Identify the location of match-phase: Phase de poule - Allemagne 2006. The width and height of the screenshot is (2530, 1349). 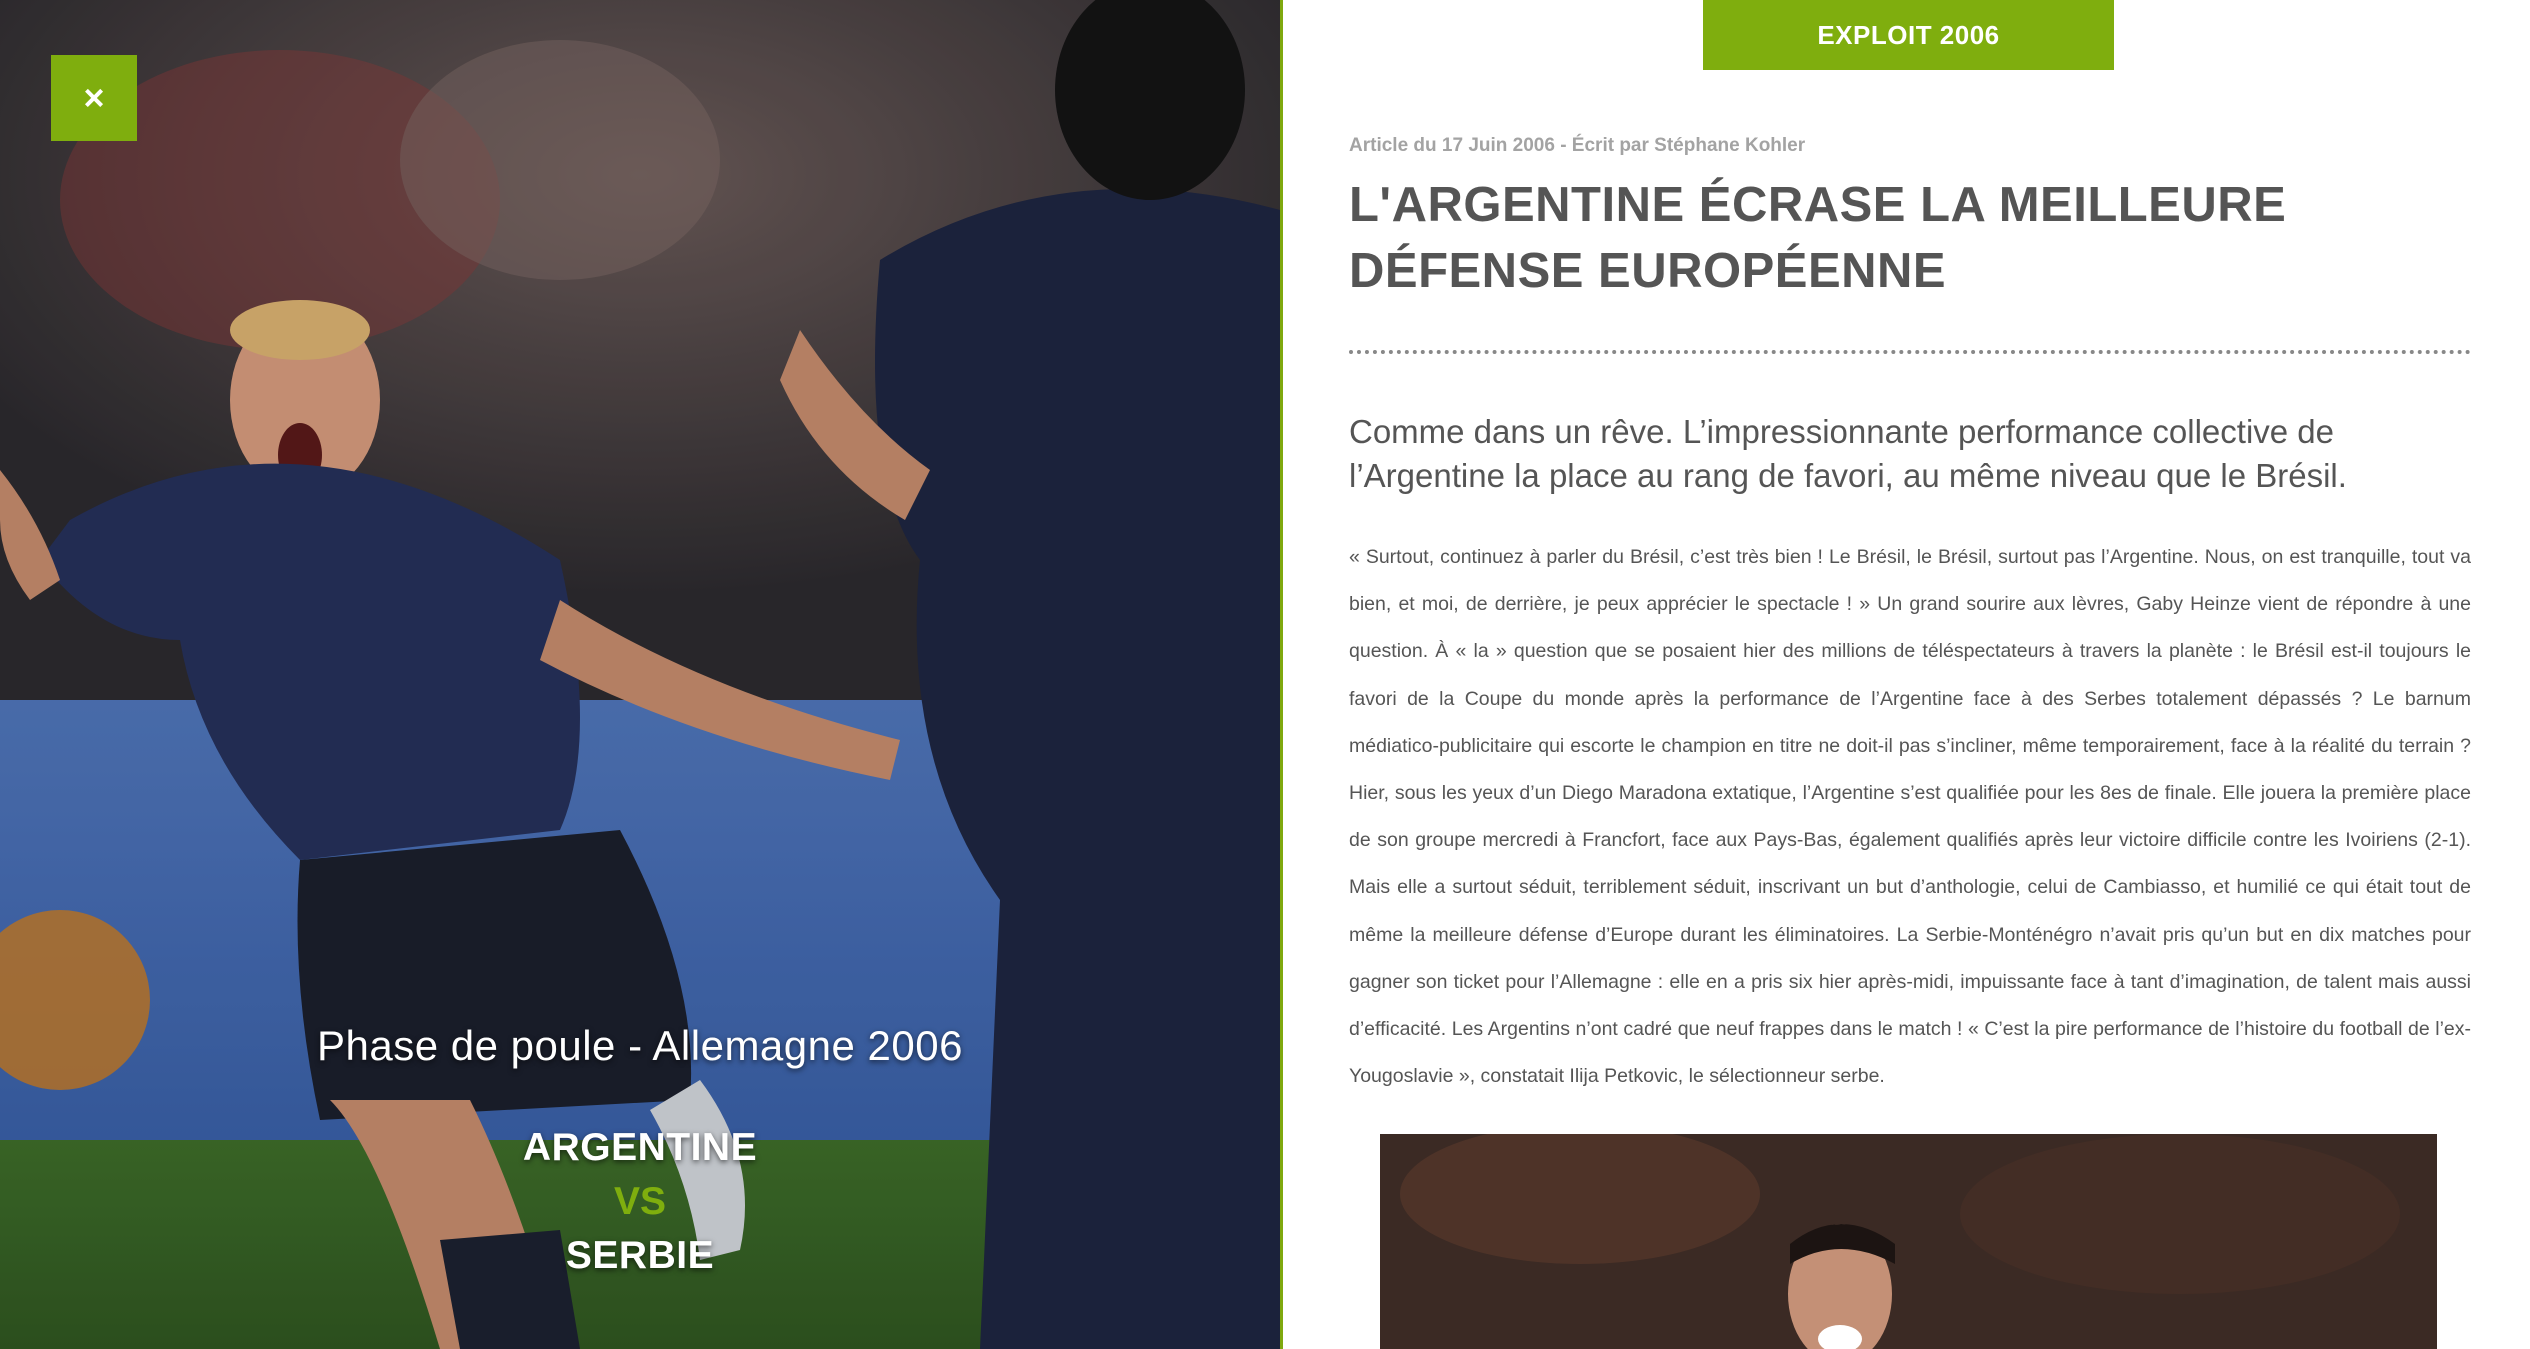
(640, 1045).